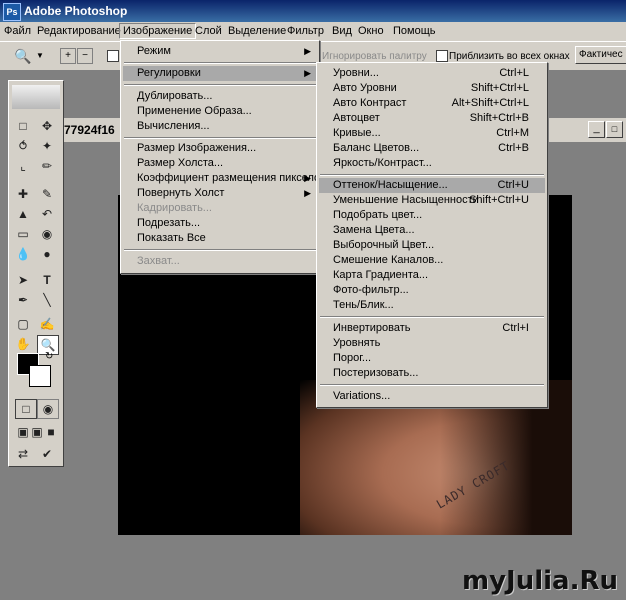 This screenshot has width=626, height=600. What do you see at coordinates (23, 166) in the screenshot?
I see `crop-tool-icon: ⌞` at bounding box center [23, 166].